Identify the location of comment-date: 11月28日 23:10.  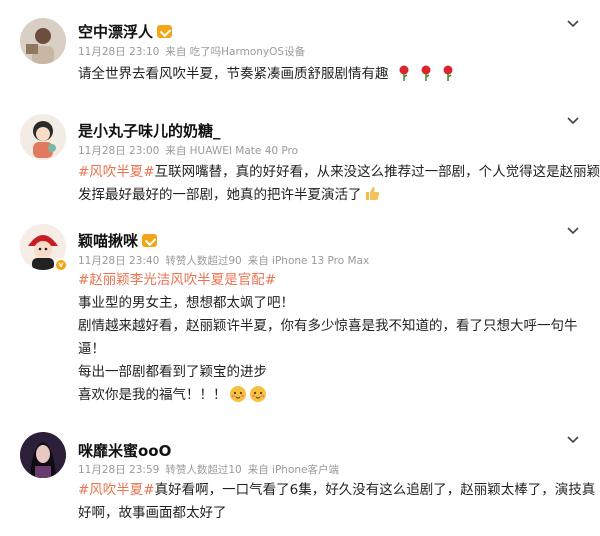
(119, 52).